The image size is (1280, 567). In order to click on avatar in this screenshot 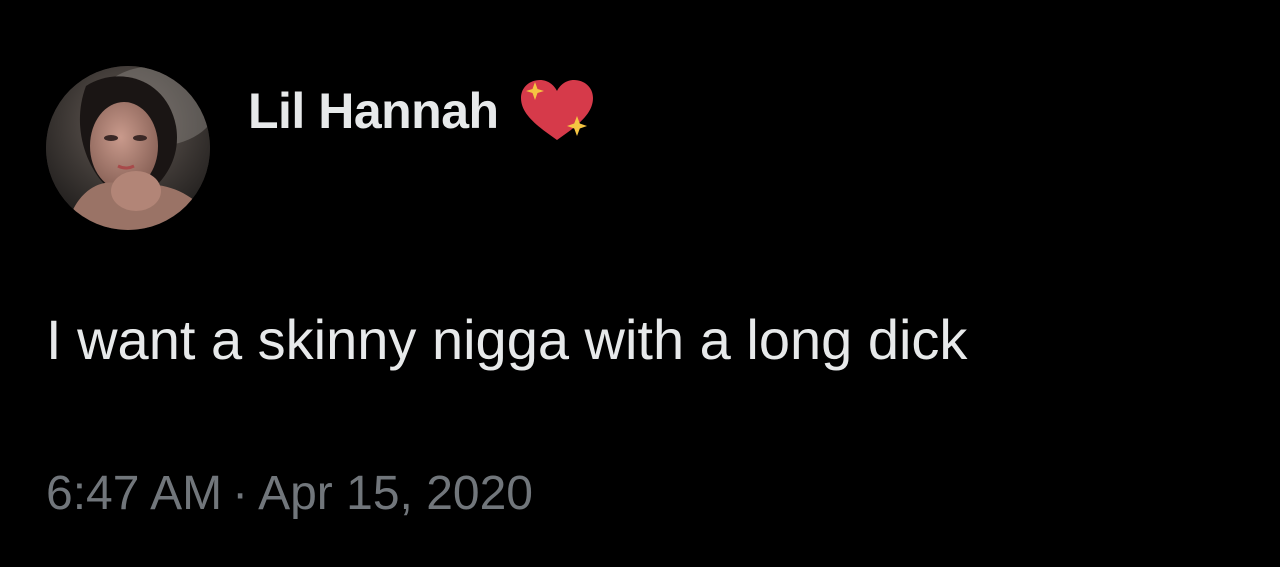, I will do `click(128, 148)`.